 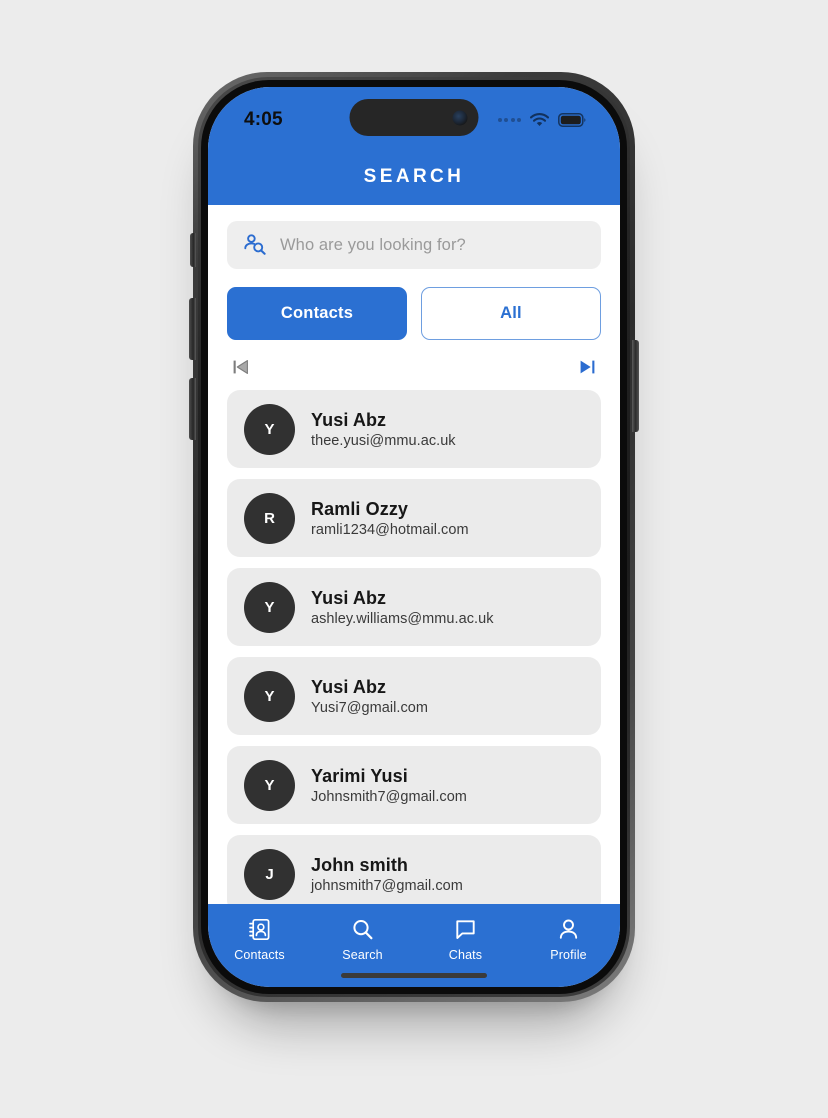 I want to click on power-button, so click(x=635, y=386).